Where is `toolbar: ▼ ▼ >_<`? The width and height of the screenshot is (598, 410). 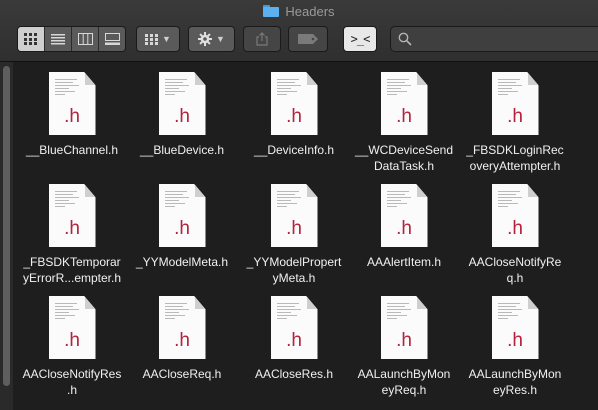
toolbar: ▼ ▼ >_< is located at coordinates (299, 39).